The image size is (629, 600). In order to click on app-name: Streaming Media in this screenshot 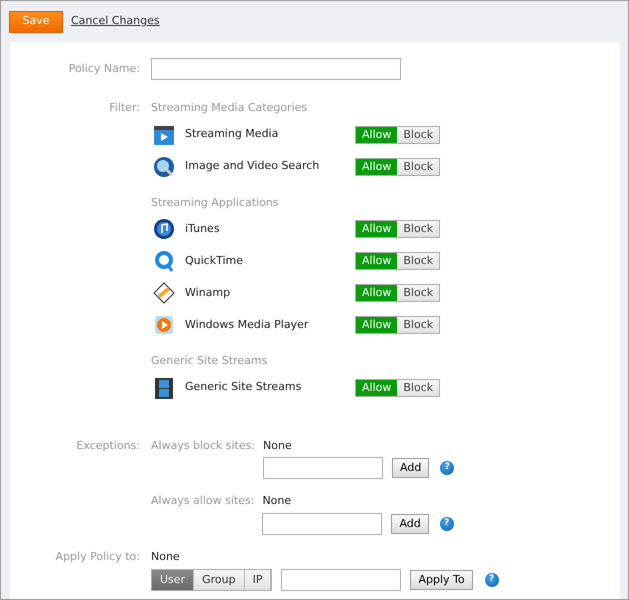, I will do `click(232, 134)`.